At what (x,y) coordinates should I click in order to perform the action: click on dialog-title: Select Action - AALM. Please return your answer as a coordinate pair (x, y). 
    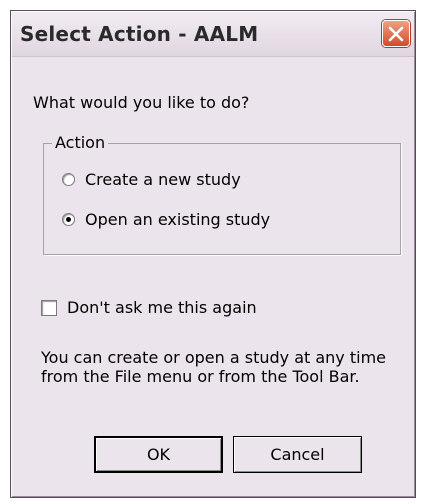
    Looking at the image, I should click on (139, 34).